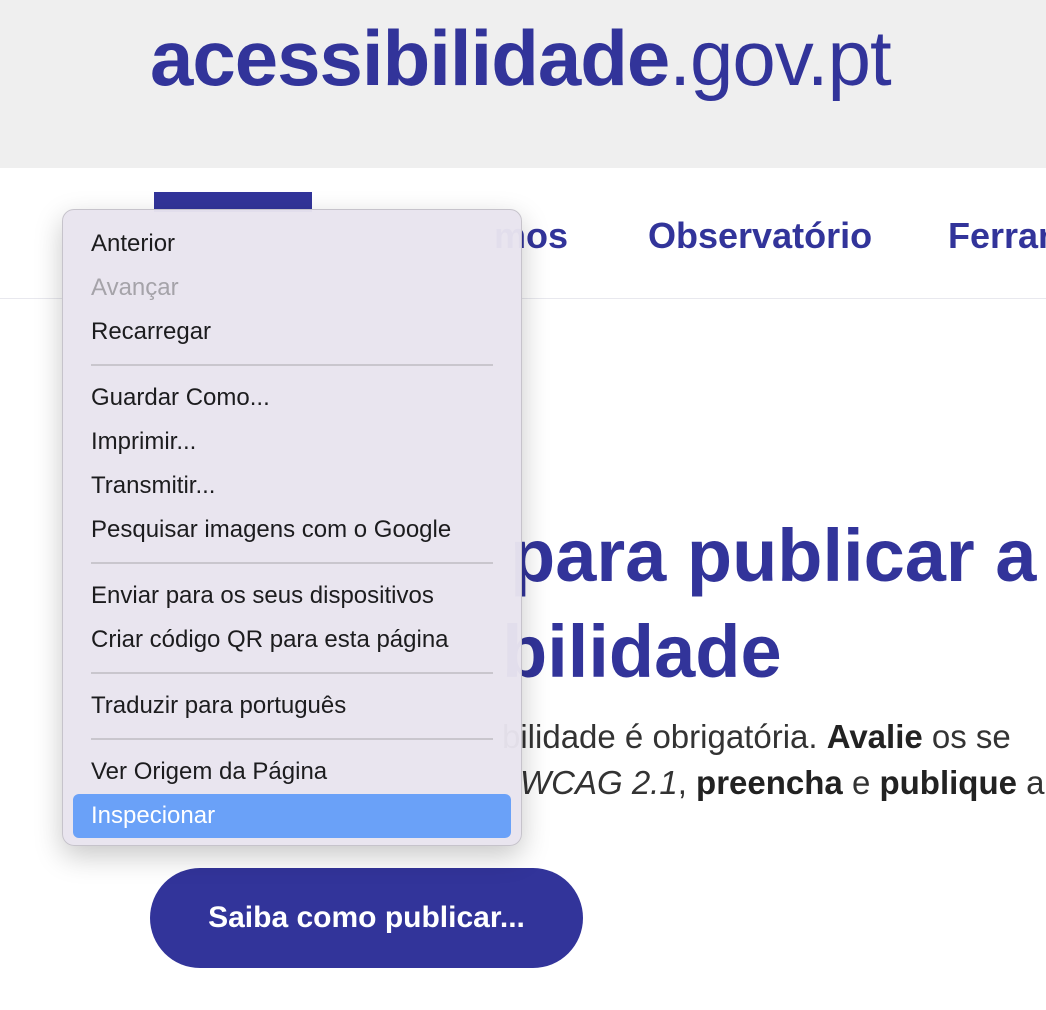 Image resolution: width=1046 pixels, height=1010 pixels. What do you see at coordinates (997, 236) in the screenshot?
I see `nav-item-ferramentas: Ferran` at bounding box center [997, 236].